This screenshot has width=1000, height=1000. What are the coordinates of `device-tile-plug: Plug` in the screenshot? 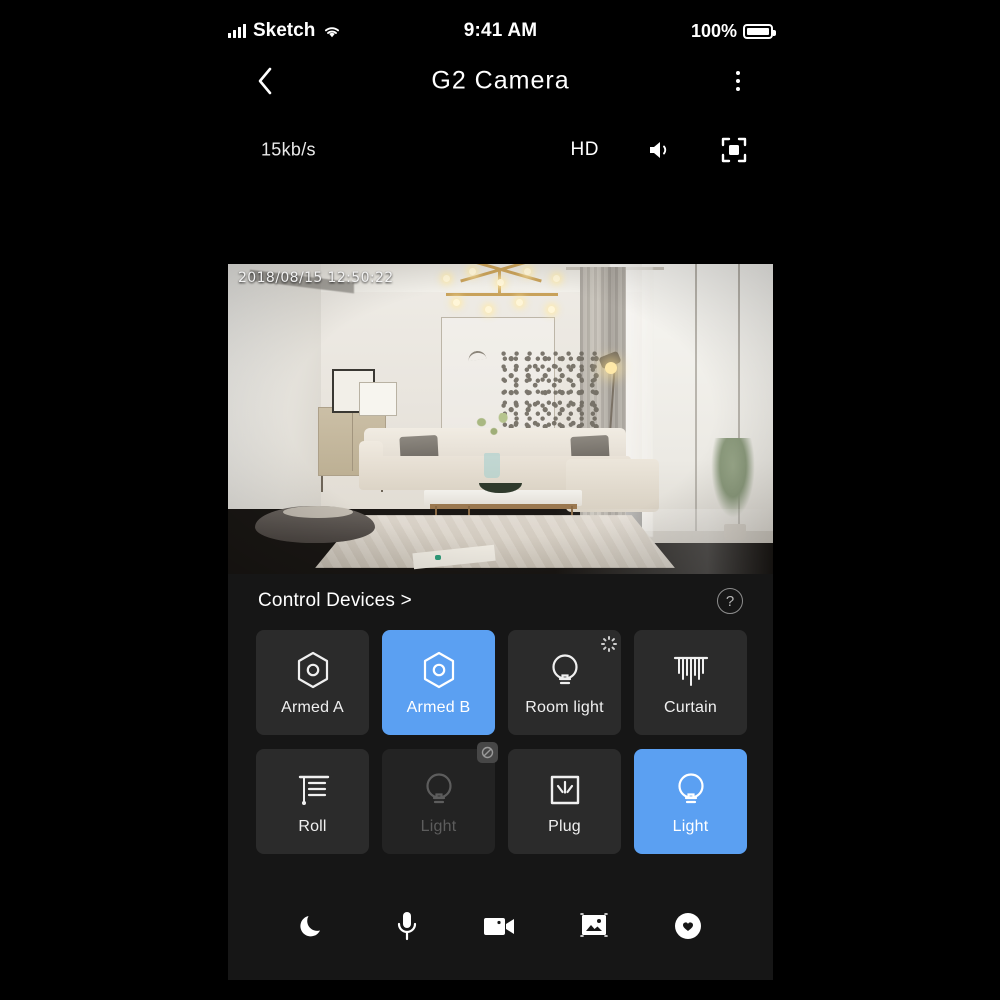 It's located at (564, 801).